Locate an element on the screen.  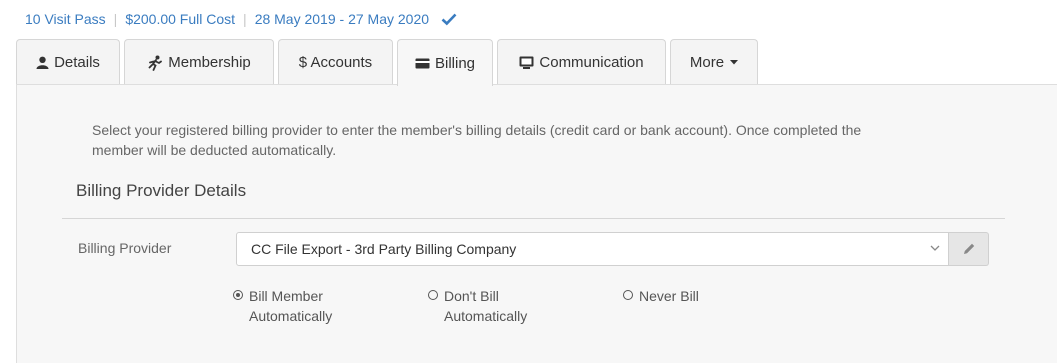
radio-never-bill: Never Bill is located at coordinates (661, 296).